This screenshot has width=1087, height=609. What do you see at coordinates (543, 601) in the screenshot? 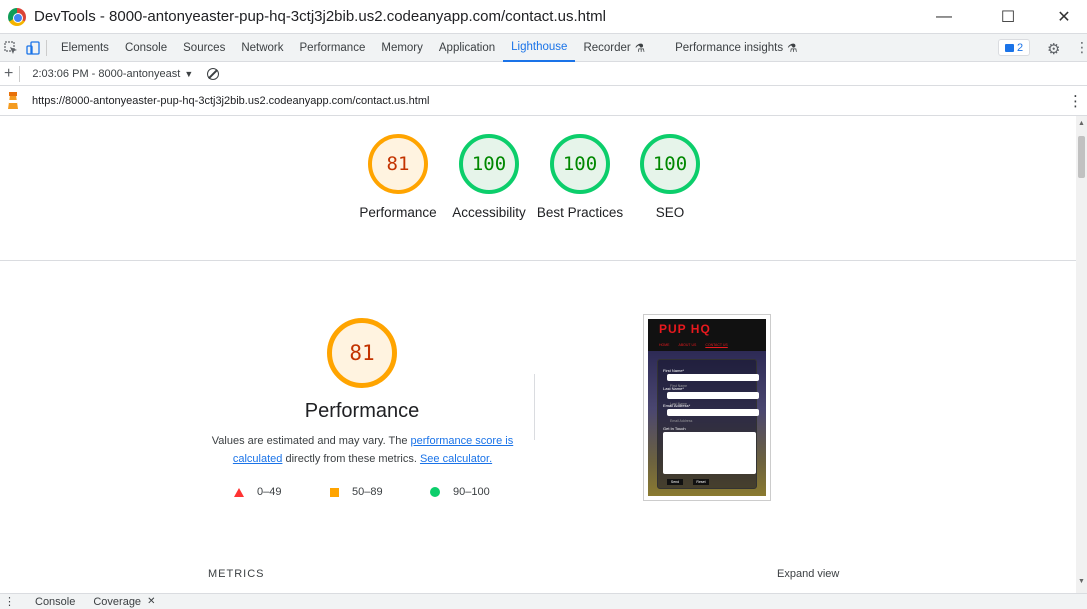
I see `drawer-tabs: ⋮ Console Coverage ✕` at bounding box center [543, 601].